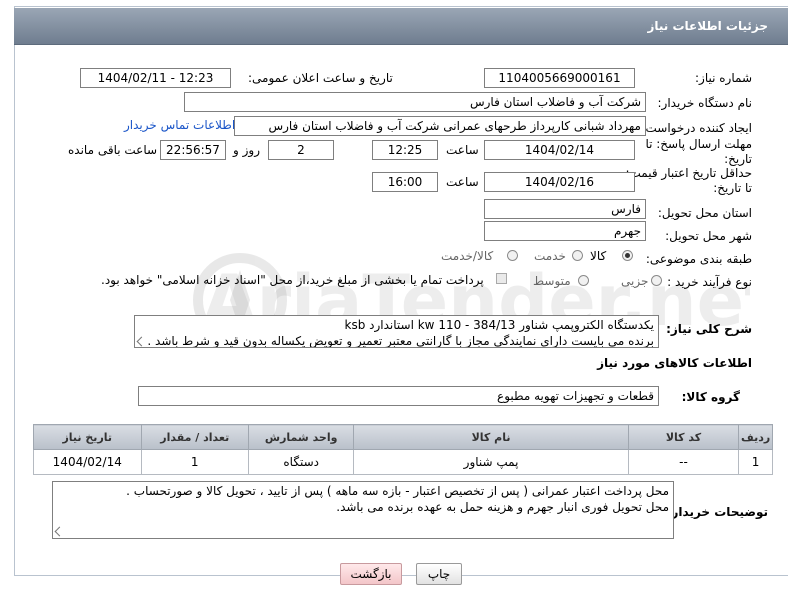 This screenshot has height=598, width=788. What do you see at coordinates (491, 437) in the screenshot?
I see `col-name: نام کالا` at bounding box center [491, 437].